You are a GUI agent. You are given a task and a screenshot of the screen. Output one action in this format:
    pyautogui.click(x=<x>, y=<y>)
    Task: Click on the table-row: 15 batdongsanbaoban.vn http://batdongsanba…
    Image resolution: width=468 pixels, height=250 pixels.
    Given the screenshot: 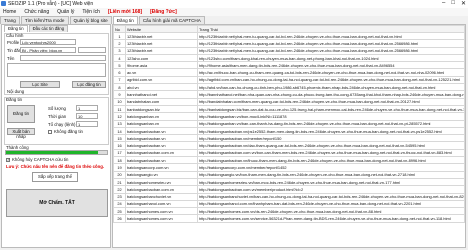 What is the action you would take?
    pyautogui.click(x=289, y=138)
    